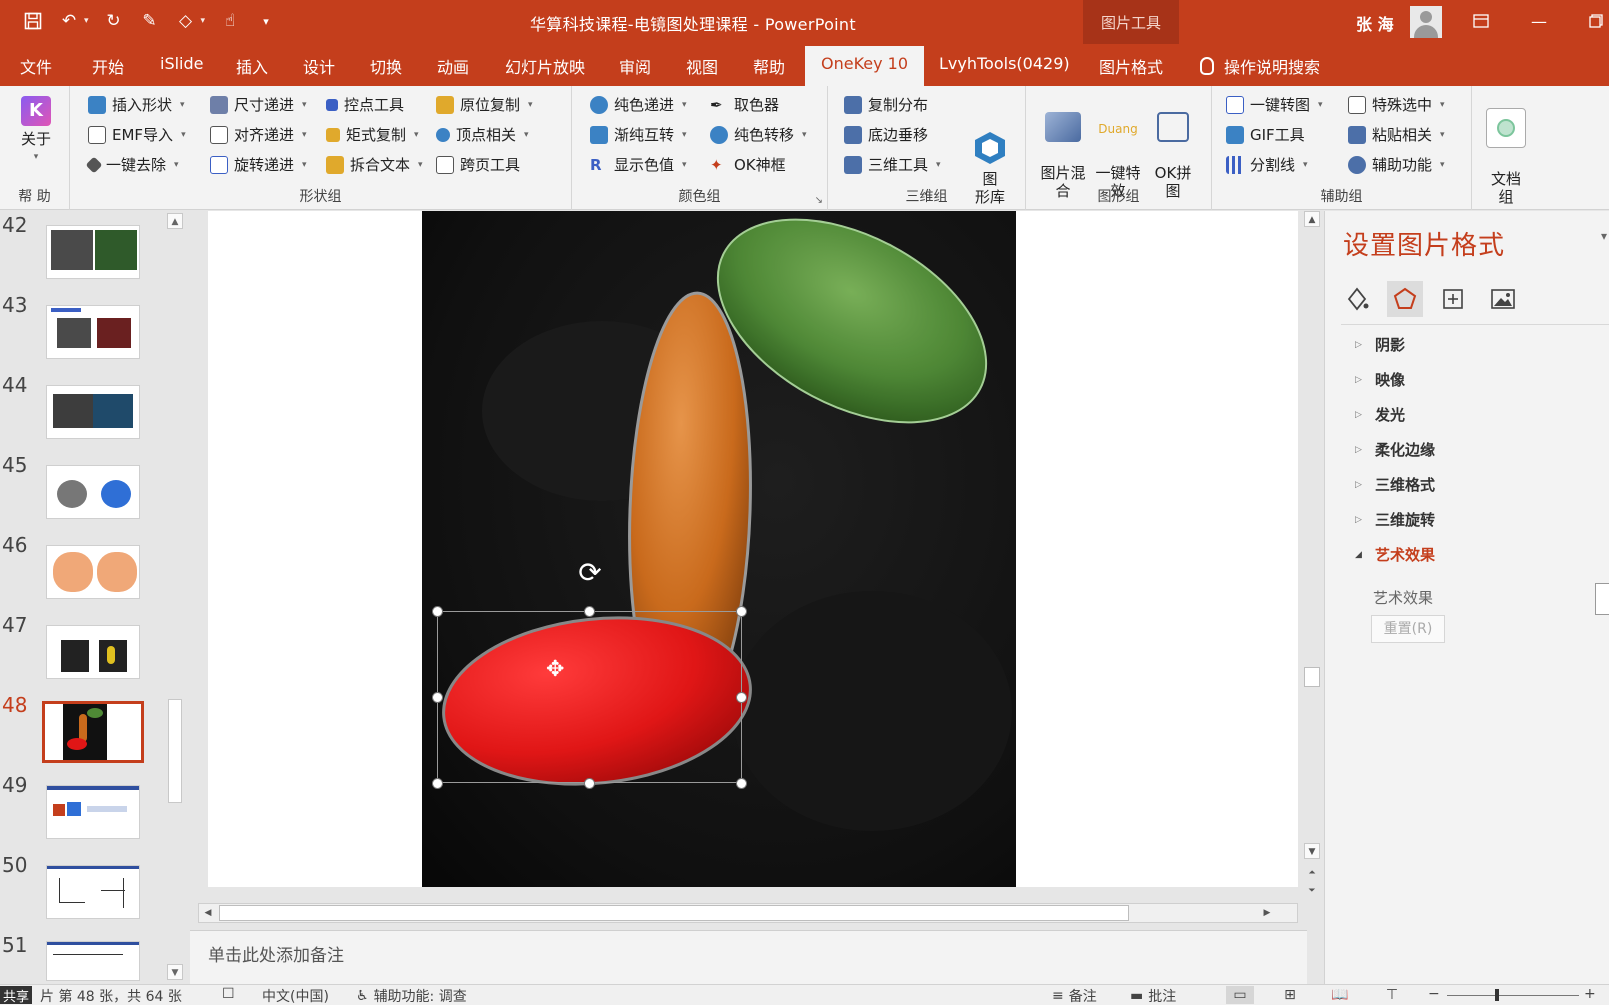 The image size is (1609, 1005). Describe the element at coordinates (484, 104) in the screenshot. I see `in-place-copy-button: 原位复制 ▾` at that location.